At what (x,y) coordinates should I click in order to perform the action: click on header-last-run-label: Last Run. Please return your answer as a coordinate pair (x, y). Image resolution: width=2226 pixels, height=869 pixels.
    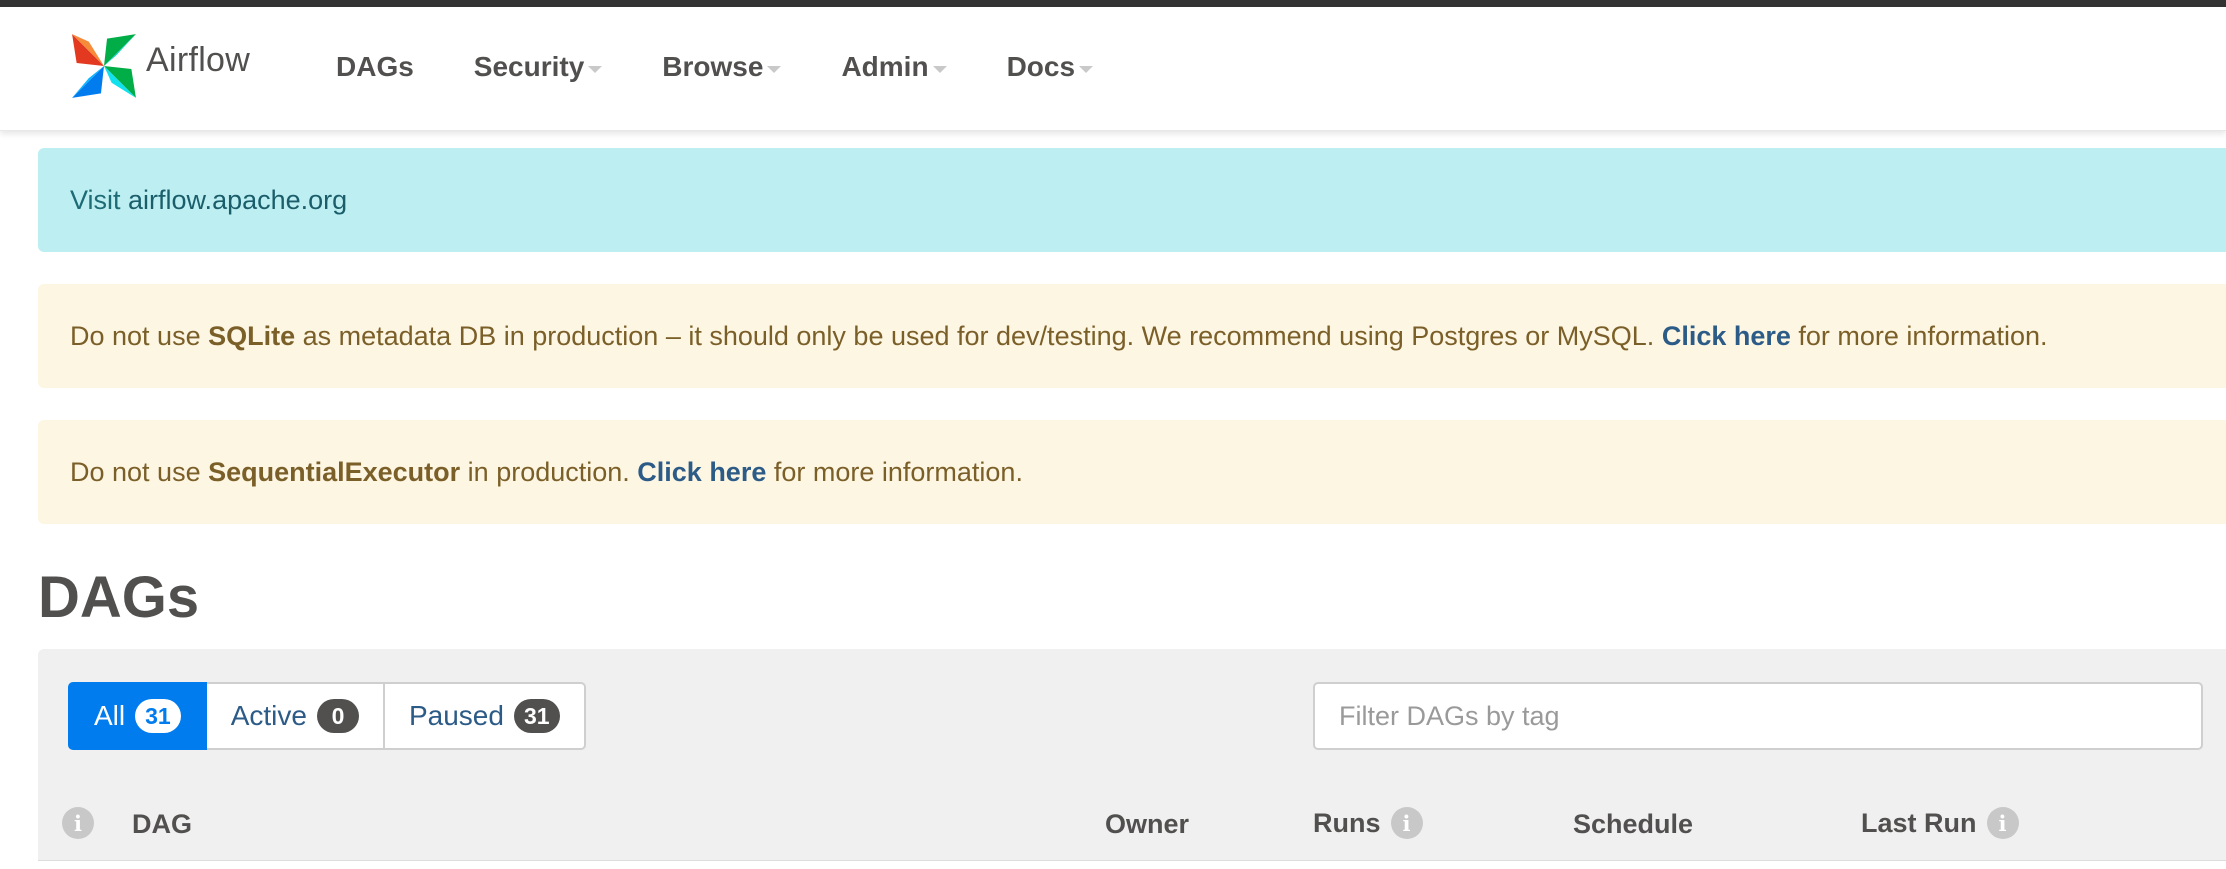
    Looking at the image, I should click on (1919, 822).